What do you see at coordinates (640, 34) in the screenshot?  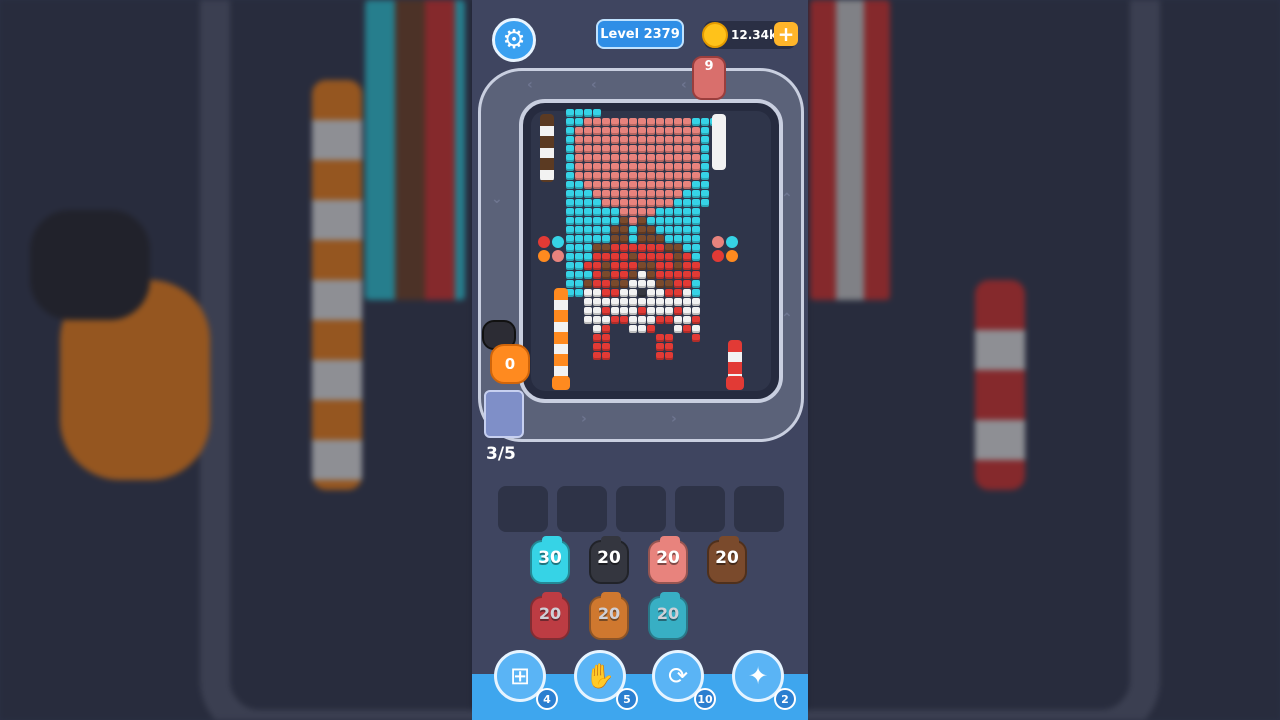 I see `level-indicator: Level 2379` at bounding box center [640, 34].